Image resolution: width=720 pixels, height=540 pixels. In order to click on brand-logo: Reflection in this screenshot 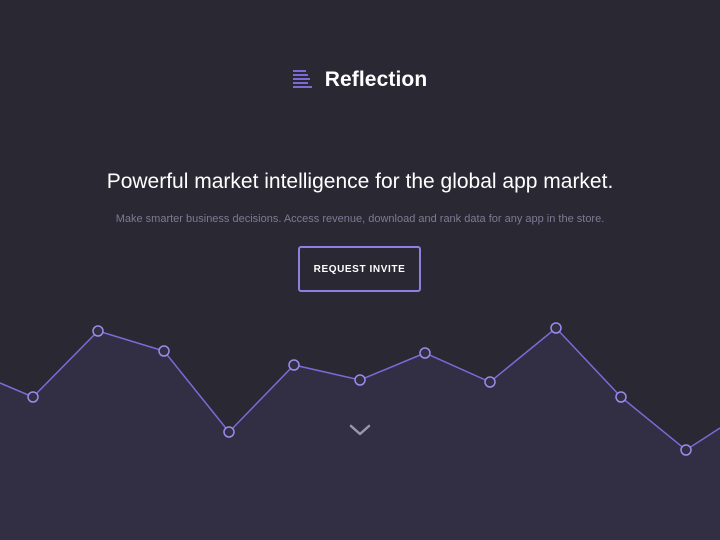, I will do `click(360, 80)`.